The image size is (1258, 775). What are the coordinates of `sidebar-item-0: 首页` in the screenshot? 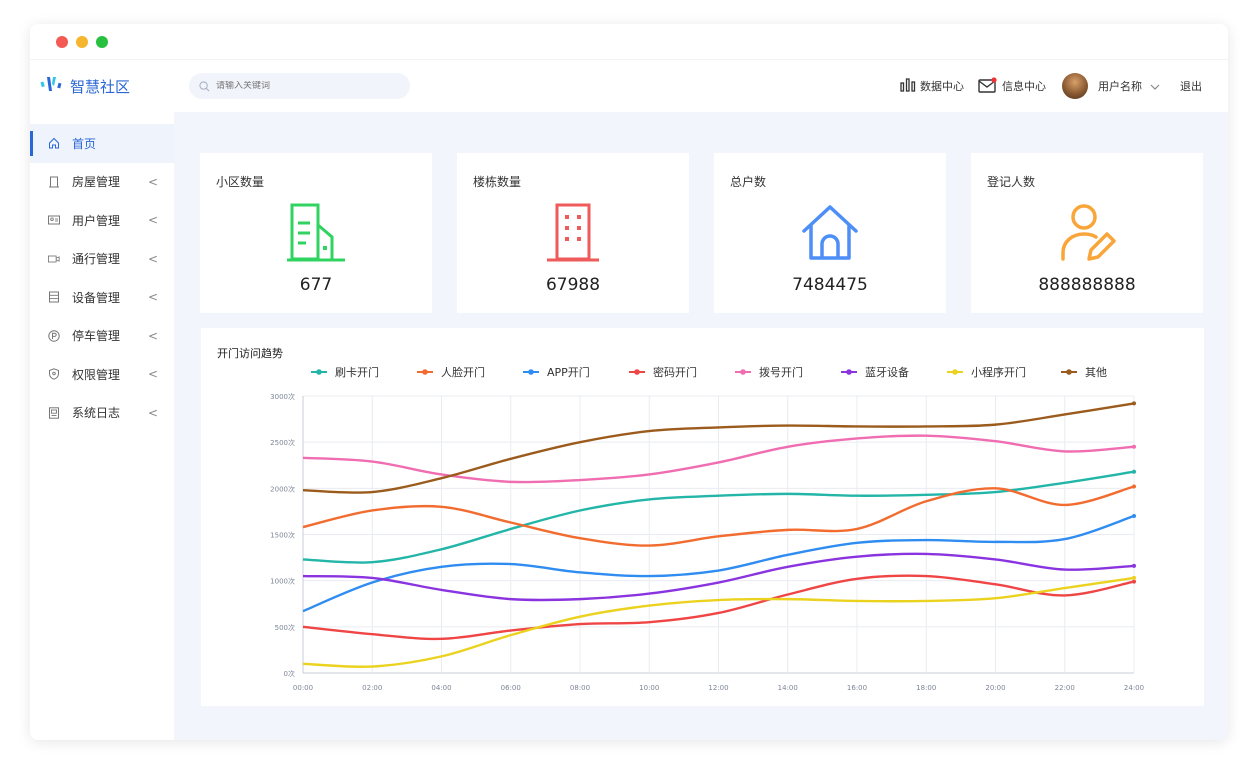 It's located at (102, 143).